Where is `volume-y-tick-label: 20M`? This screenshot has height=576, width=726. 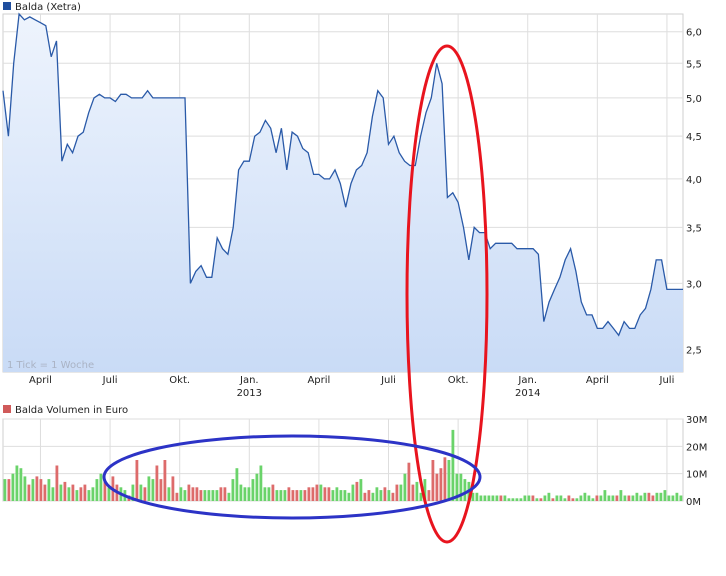 volume-y-tick-label: 20M is located at coordinates (696, 447).